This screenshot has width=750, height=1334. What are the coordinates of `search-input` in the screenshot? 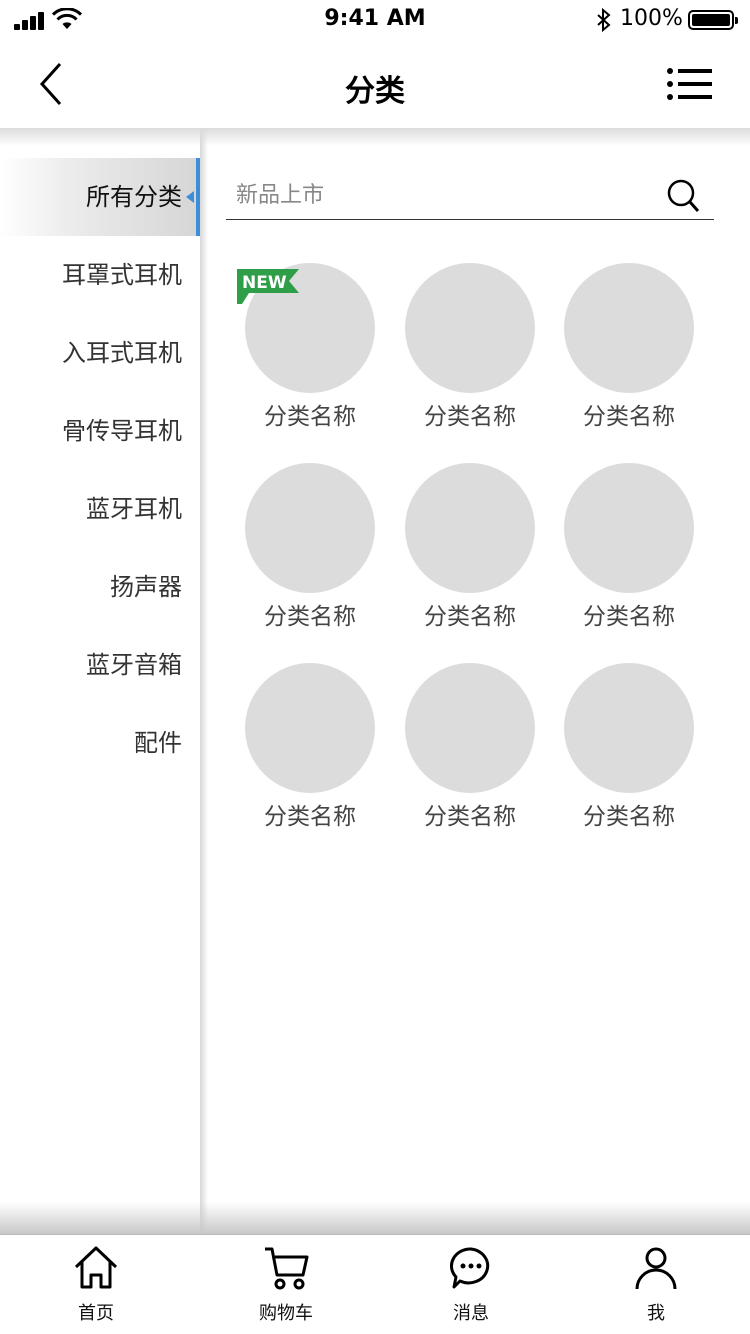 It's located at (436, 195).